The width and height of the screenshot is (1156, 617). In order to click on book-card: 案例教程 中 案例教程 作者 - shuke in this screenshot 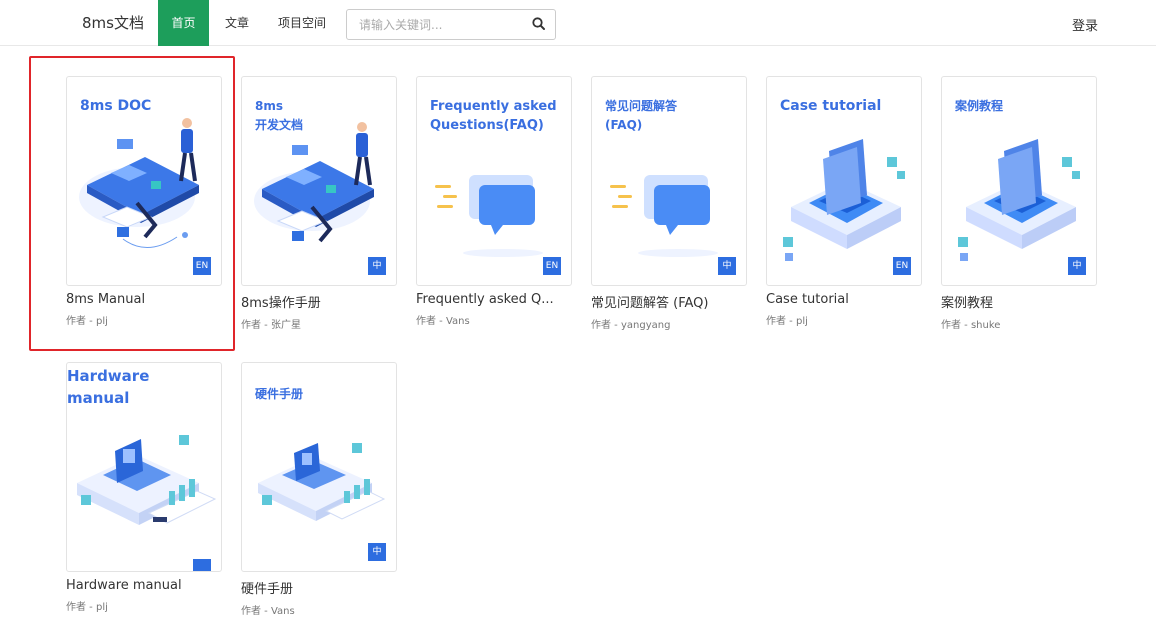, I will do `click(1019, 203)`.